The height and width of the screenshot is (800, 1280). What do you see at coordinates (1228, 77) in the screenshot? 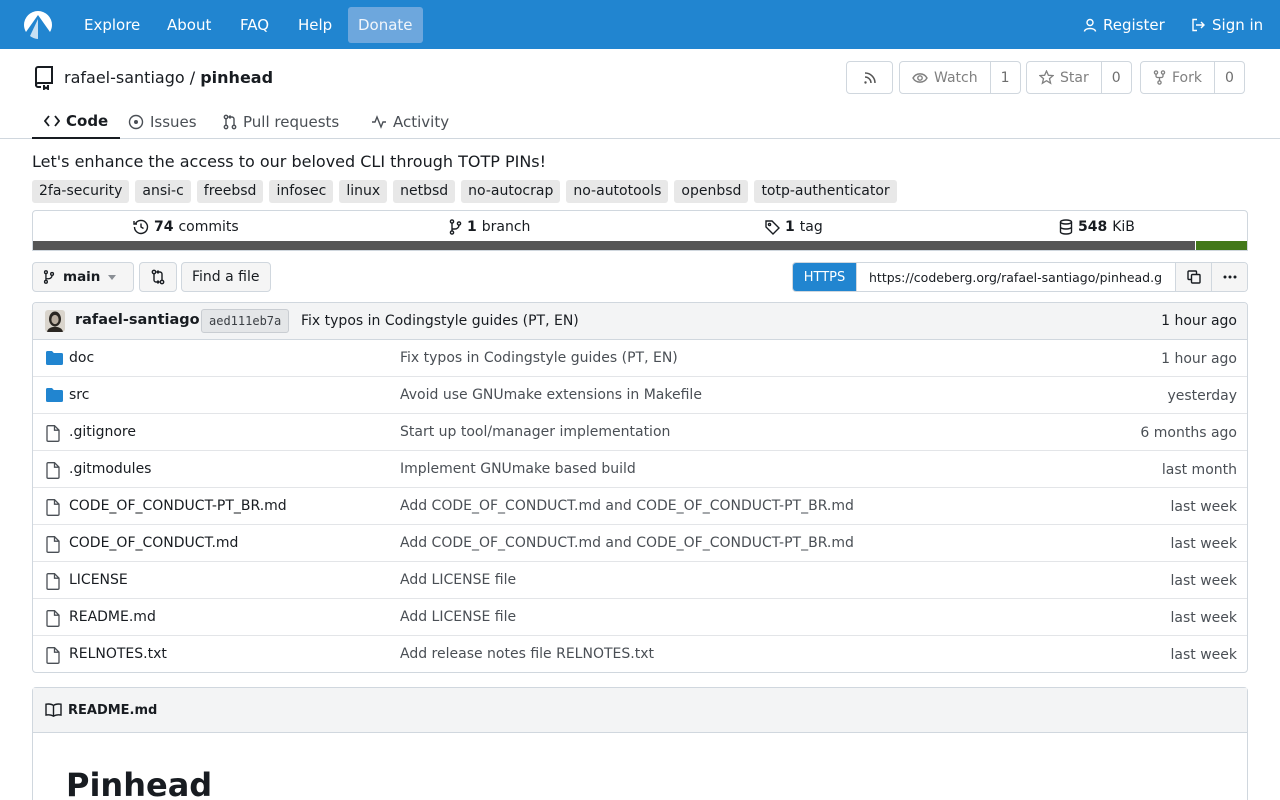
I see `fork-count: 0` at bounding box center [1228, 77].